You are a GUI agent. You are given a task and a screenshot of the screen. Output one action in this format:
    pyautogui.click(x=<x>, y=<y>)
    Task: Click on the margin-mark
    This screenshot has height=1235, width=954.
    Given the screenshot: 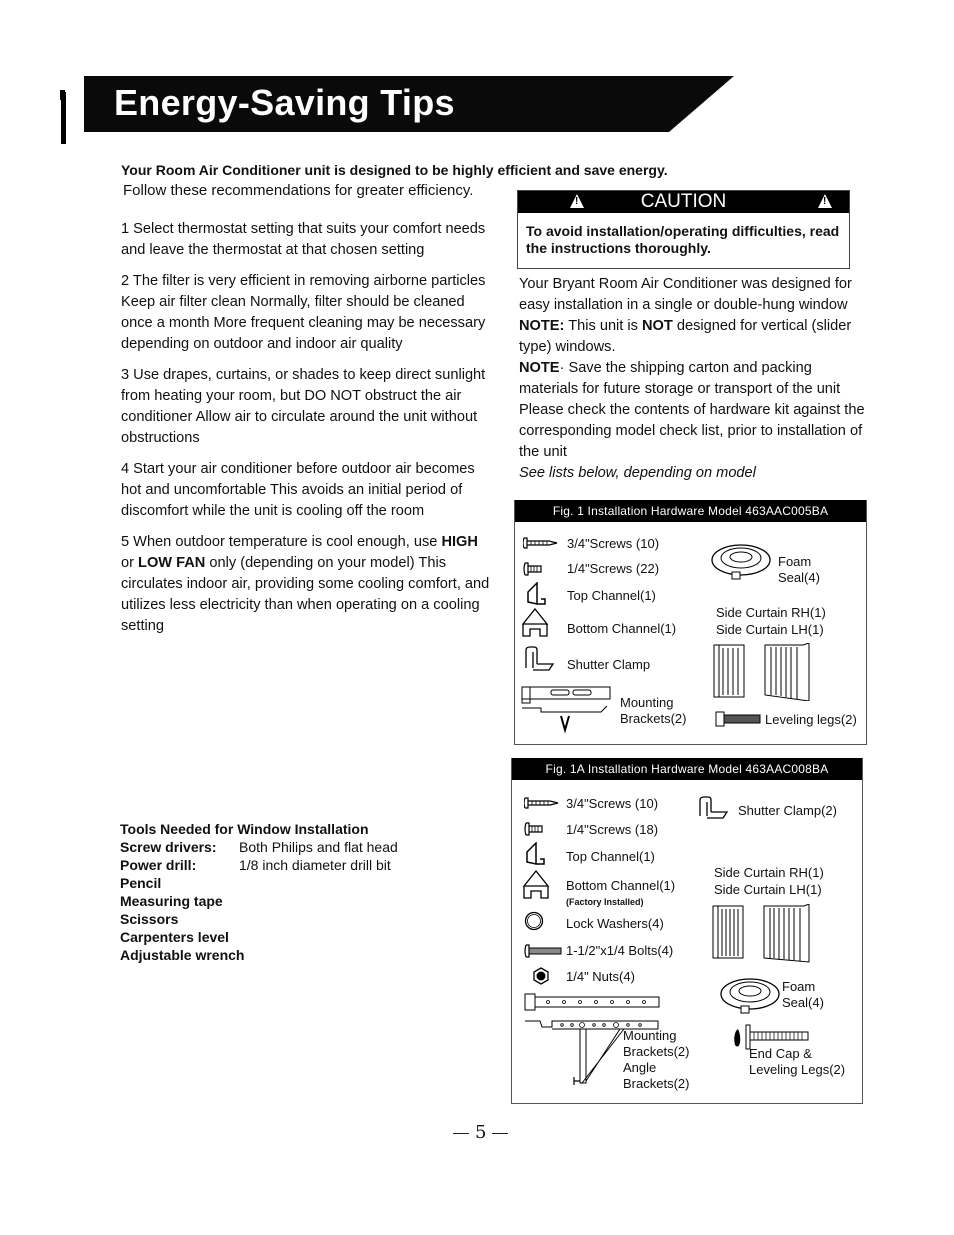 What is the action you would take?
    pyautogui.click(x=63, y=118)
    